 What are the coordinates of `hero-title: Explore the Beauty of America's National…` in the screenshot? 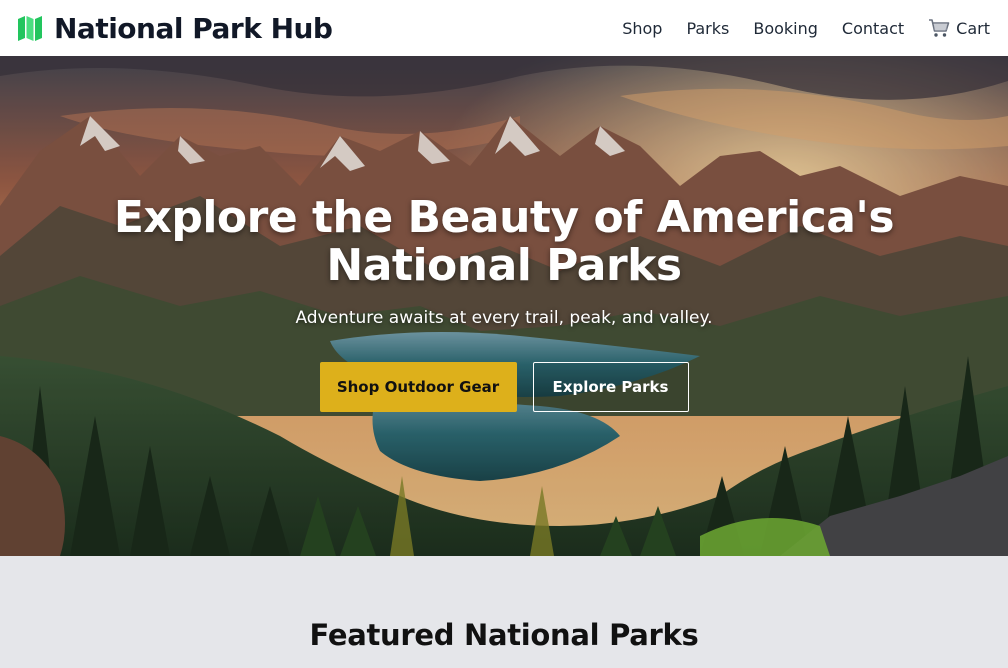 It's located at (504, 241).